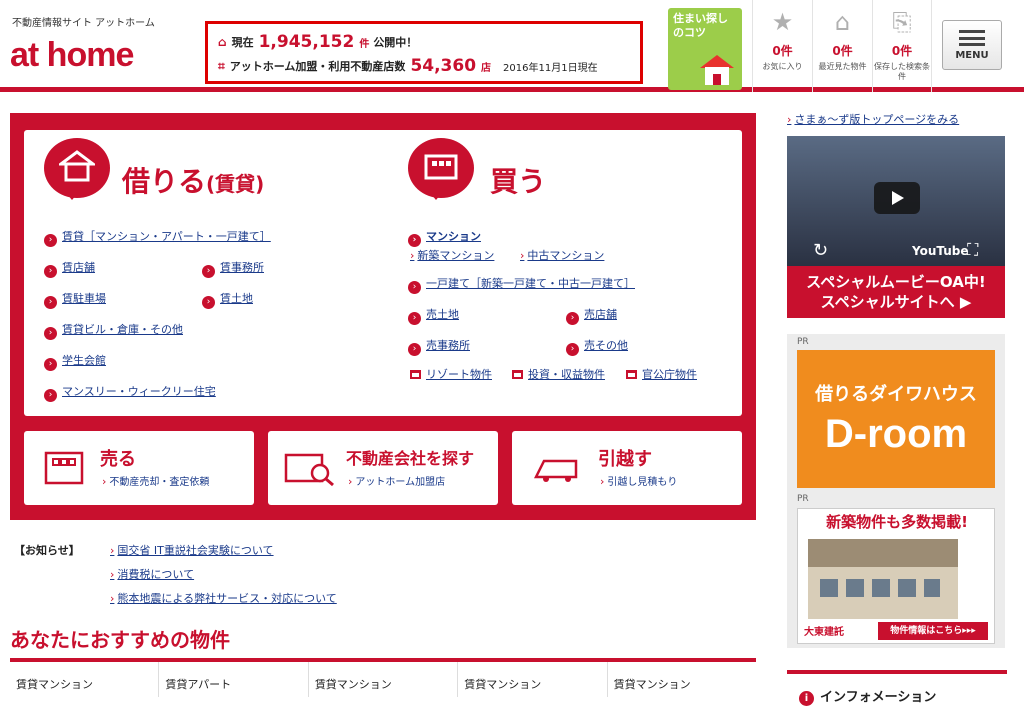  I want to click on listing-unit: 件, so click(364, 44).